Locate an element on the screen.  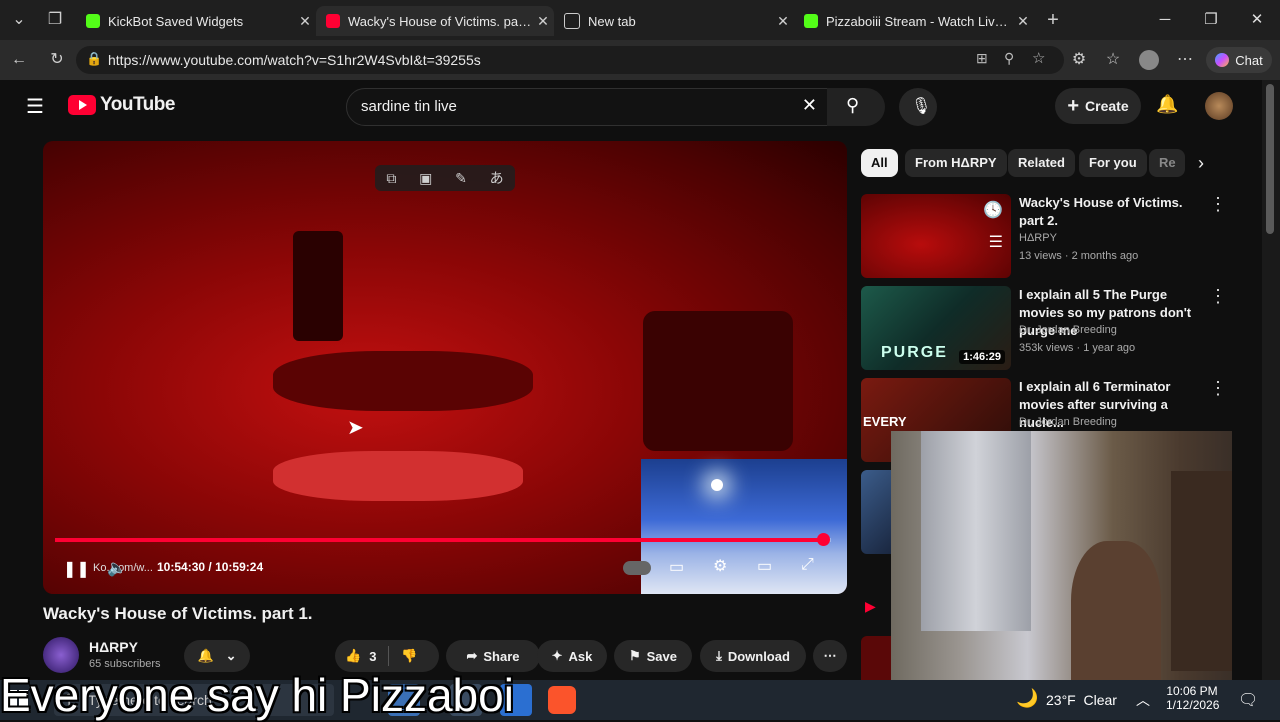
tray-chevron-up-icon: ︿ is located at coordinates (1143, 700).